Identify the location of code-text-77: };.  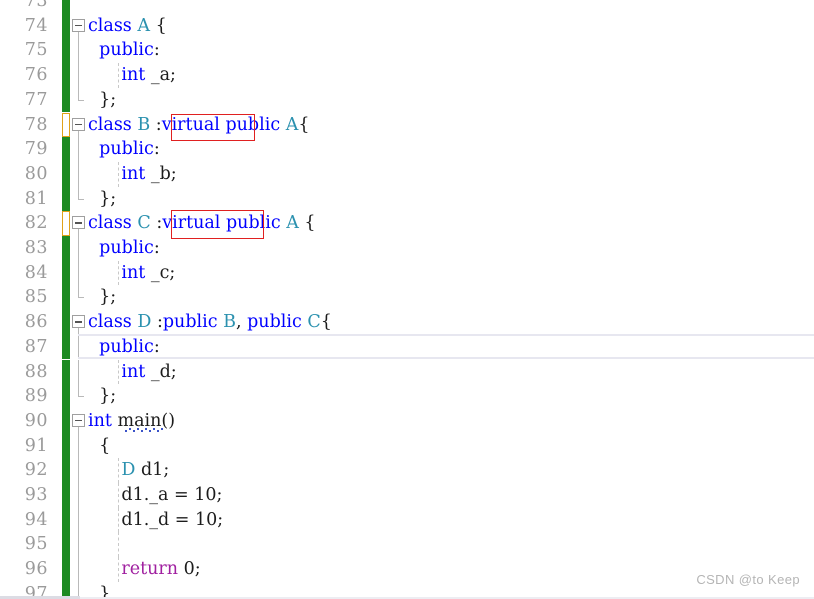
(102, 100).